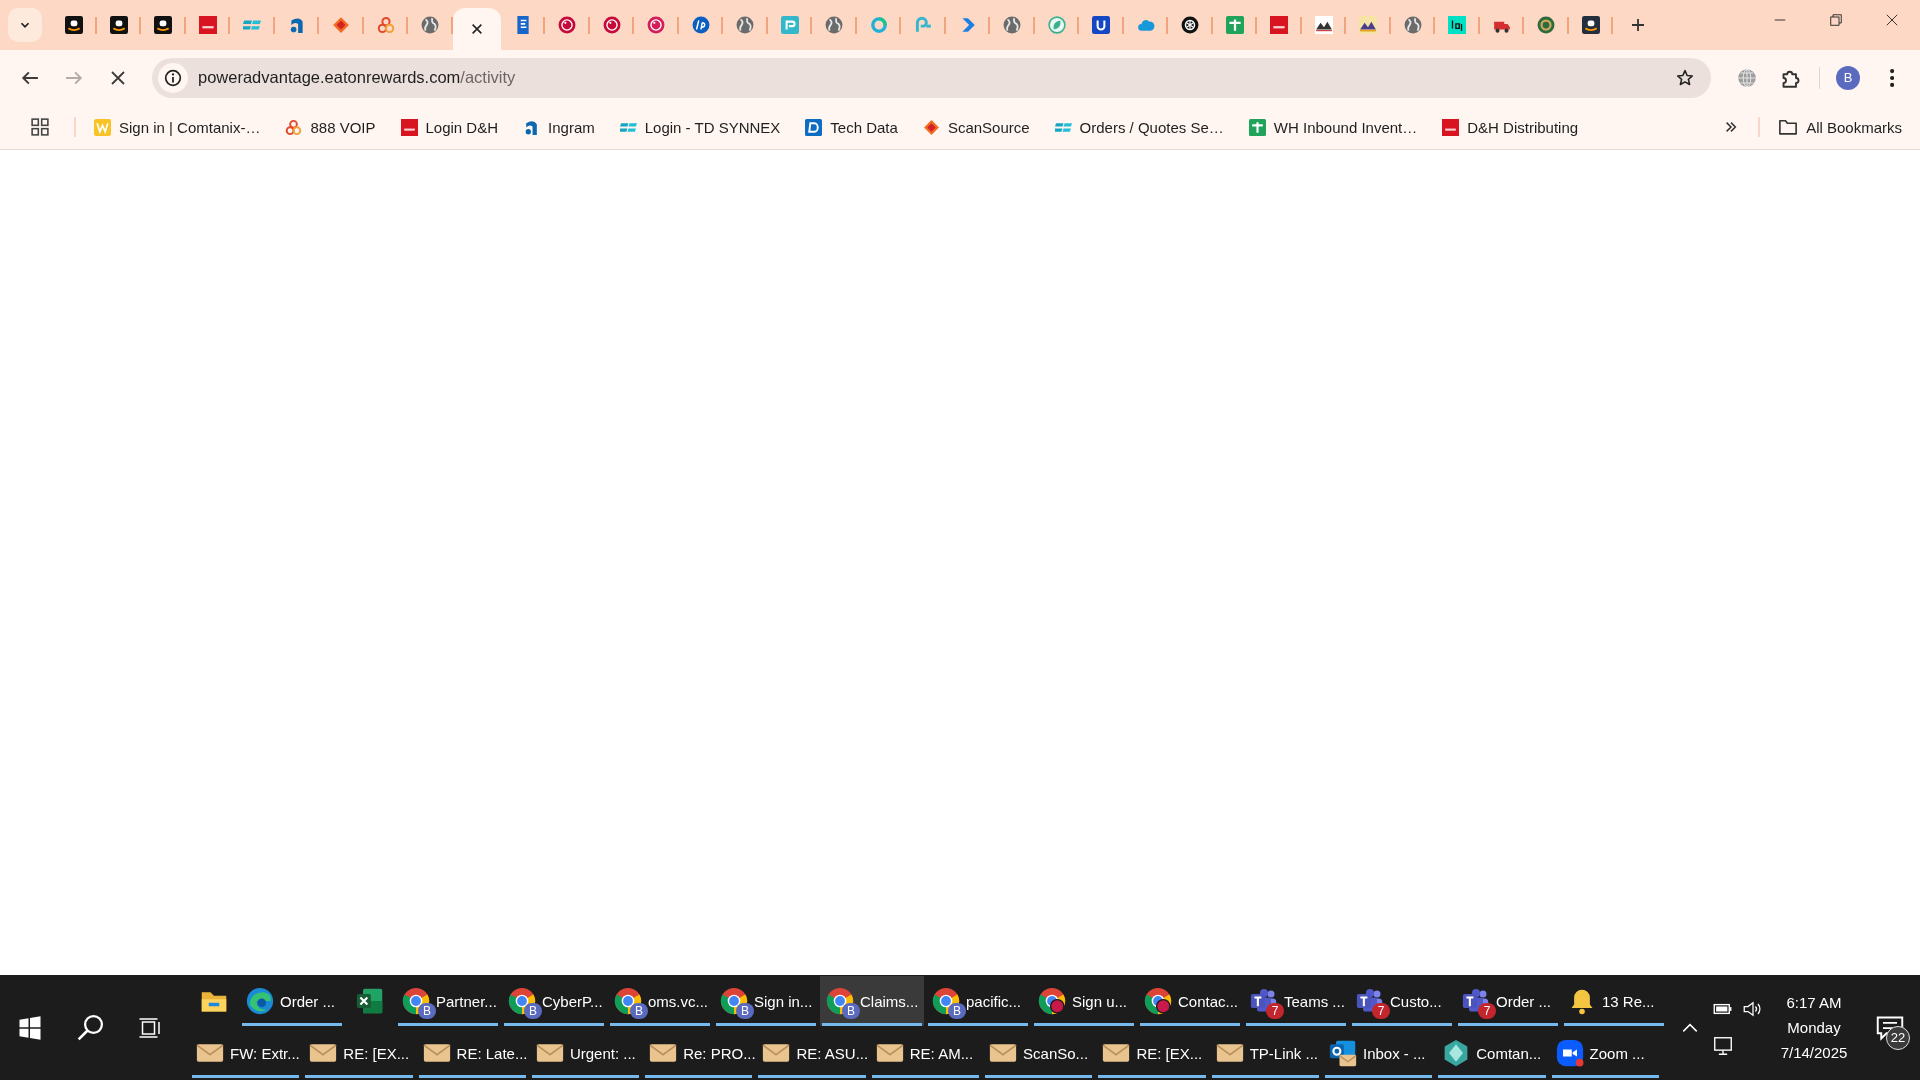 This screenshot has height=1080, width=1920. Describe the element at coordinates (1342, 1053) in the screenshot. I see `envelope-icon` at that location.